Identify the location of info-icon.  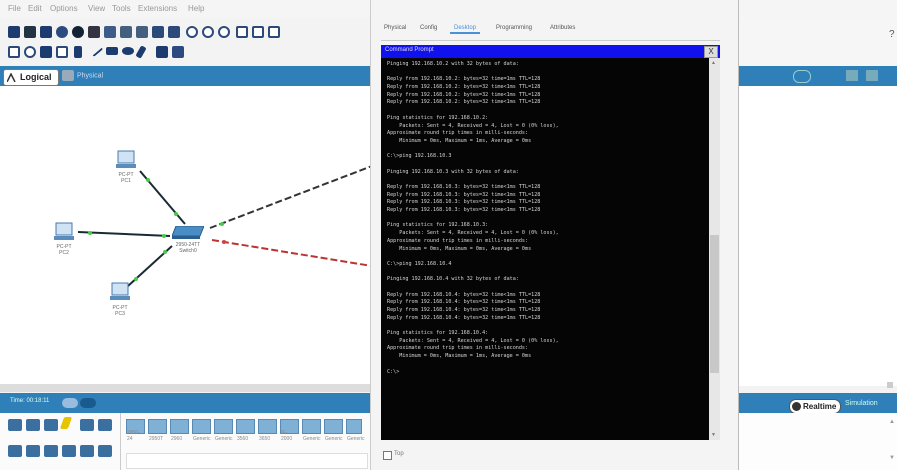
(78, 32).